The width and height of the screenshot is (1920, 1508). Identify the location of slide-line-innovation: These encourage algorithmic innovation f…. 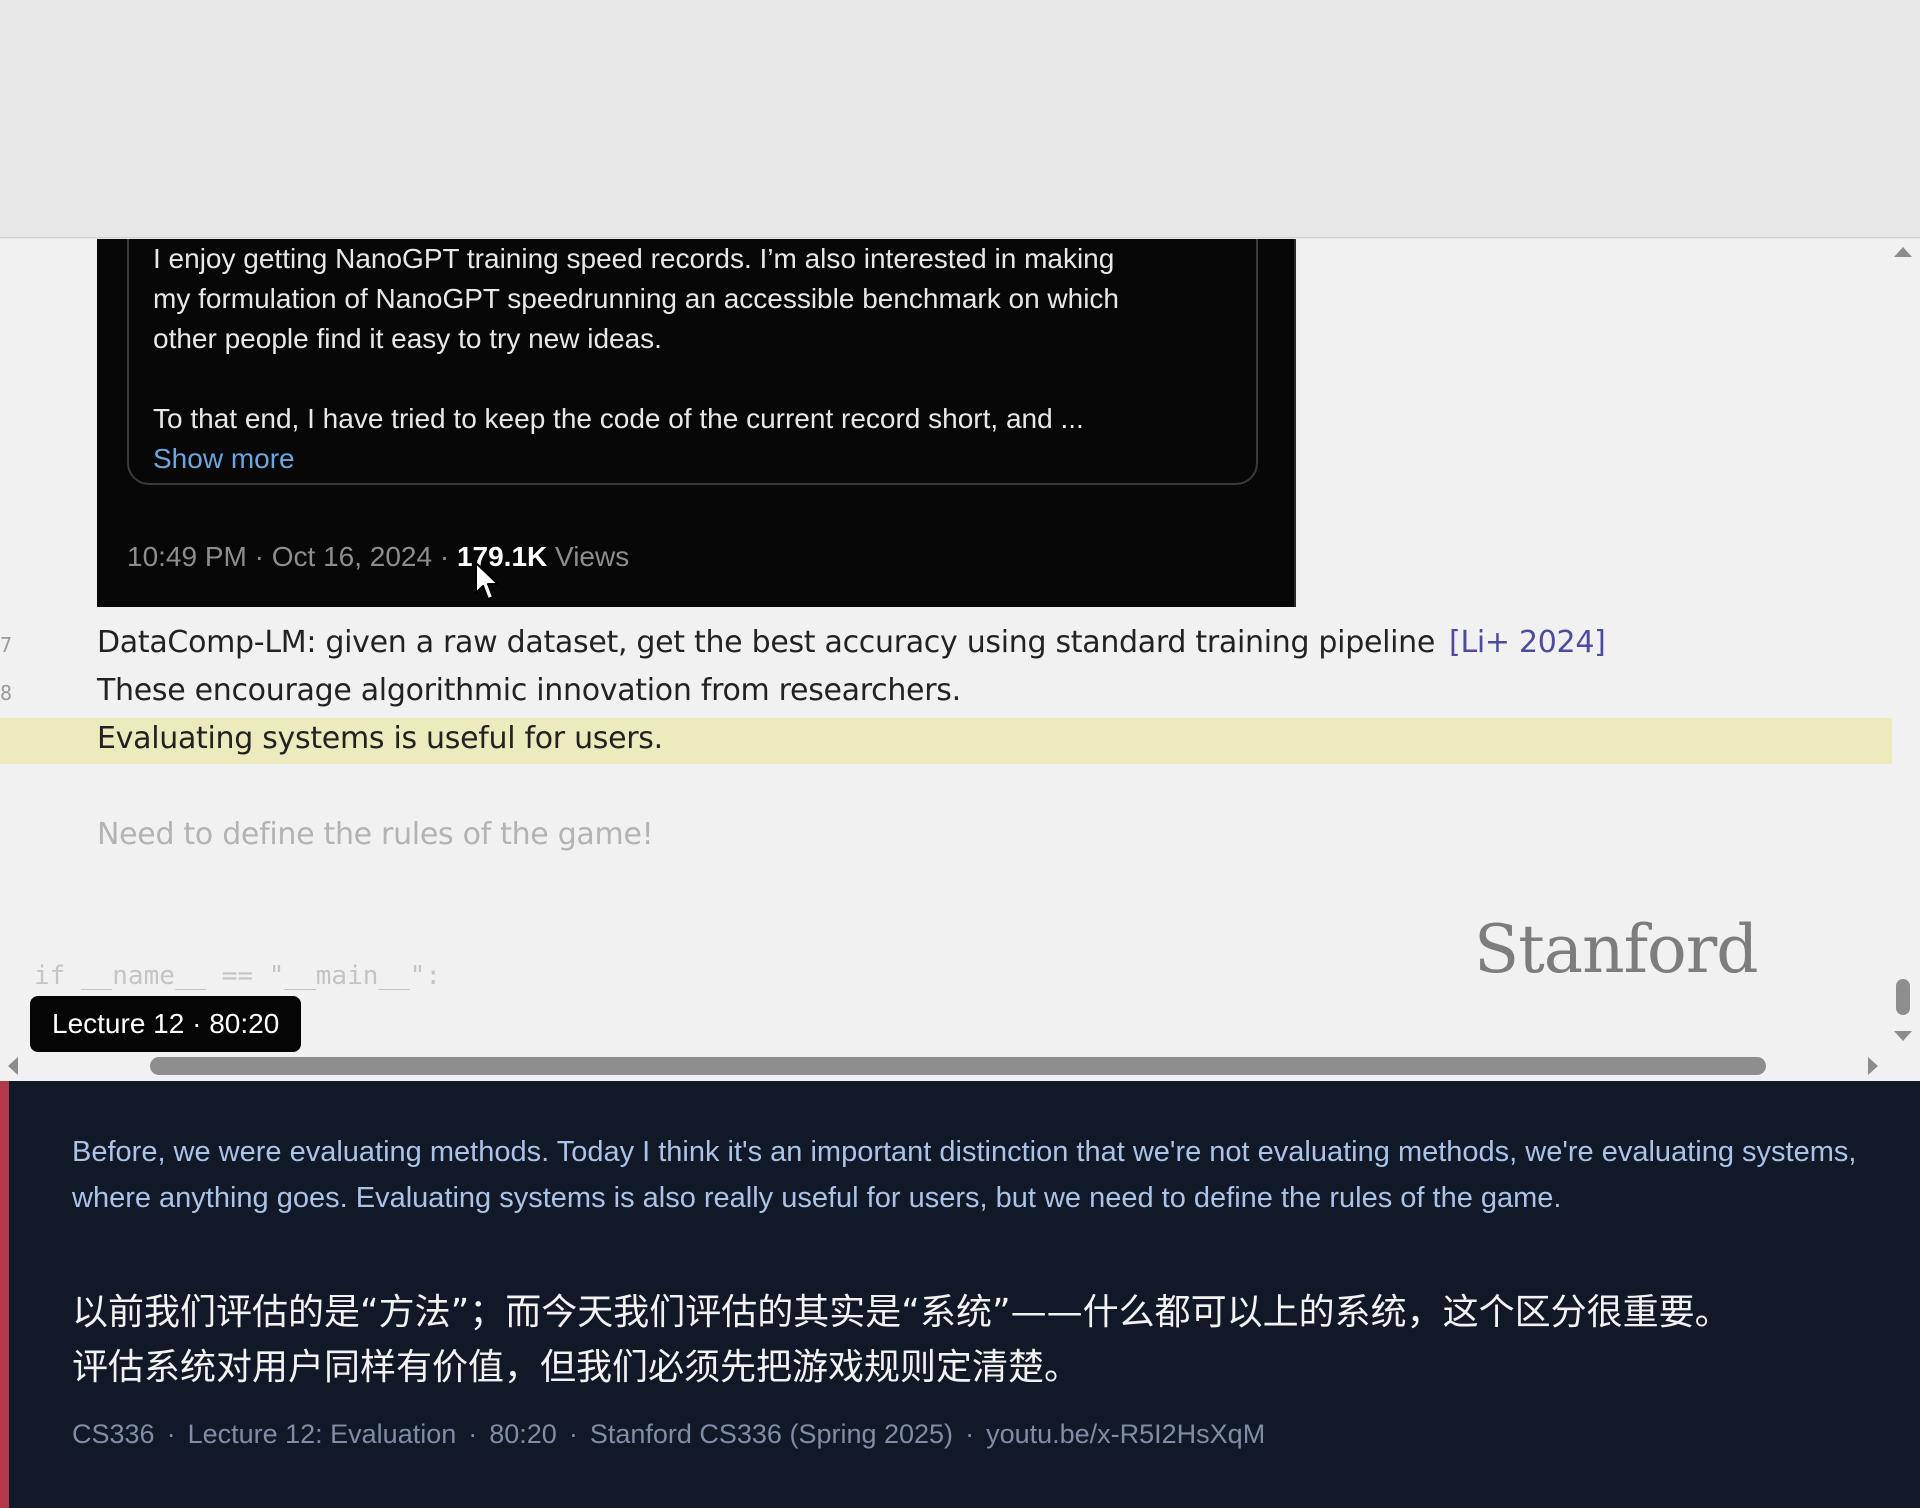
(529, 690).